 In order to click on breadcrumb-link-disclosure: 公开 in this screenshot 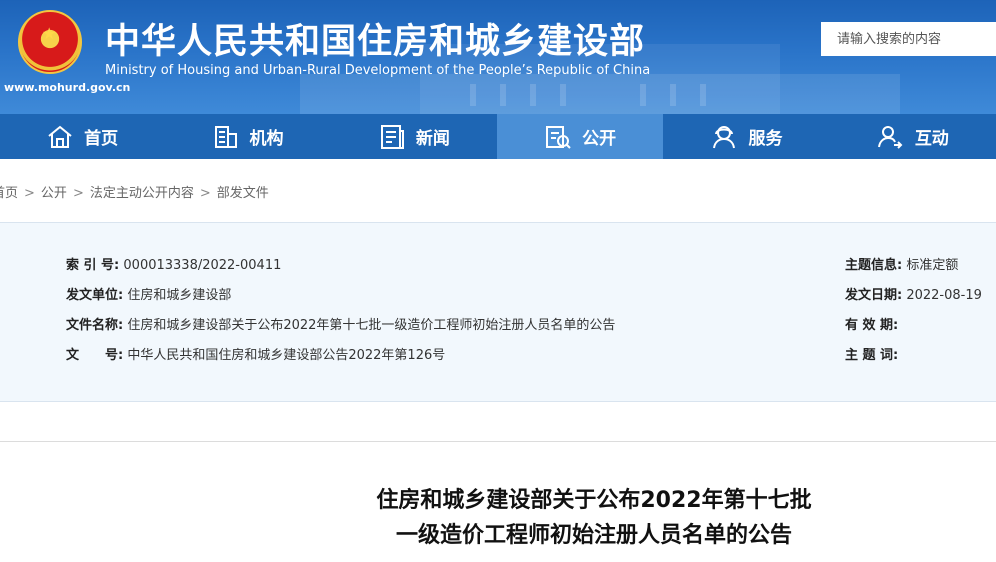, I will do `click(54, 193)`.